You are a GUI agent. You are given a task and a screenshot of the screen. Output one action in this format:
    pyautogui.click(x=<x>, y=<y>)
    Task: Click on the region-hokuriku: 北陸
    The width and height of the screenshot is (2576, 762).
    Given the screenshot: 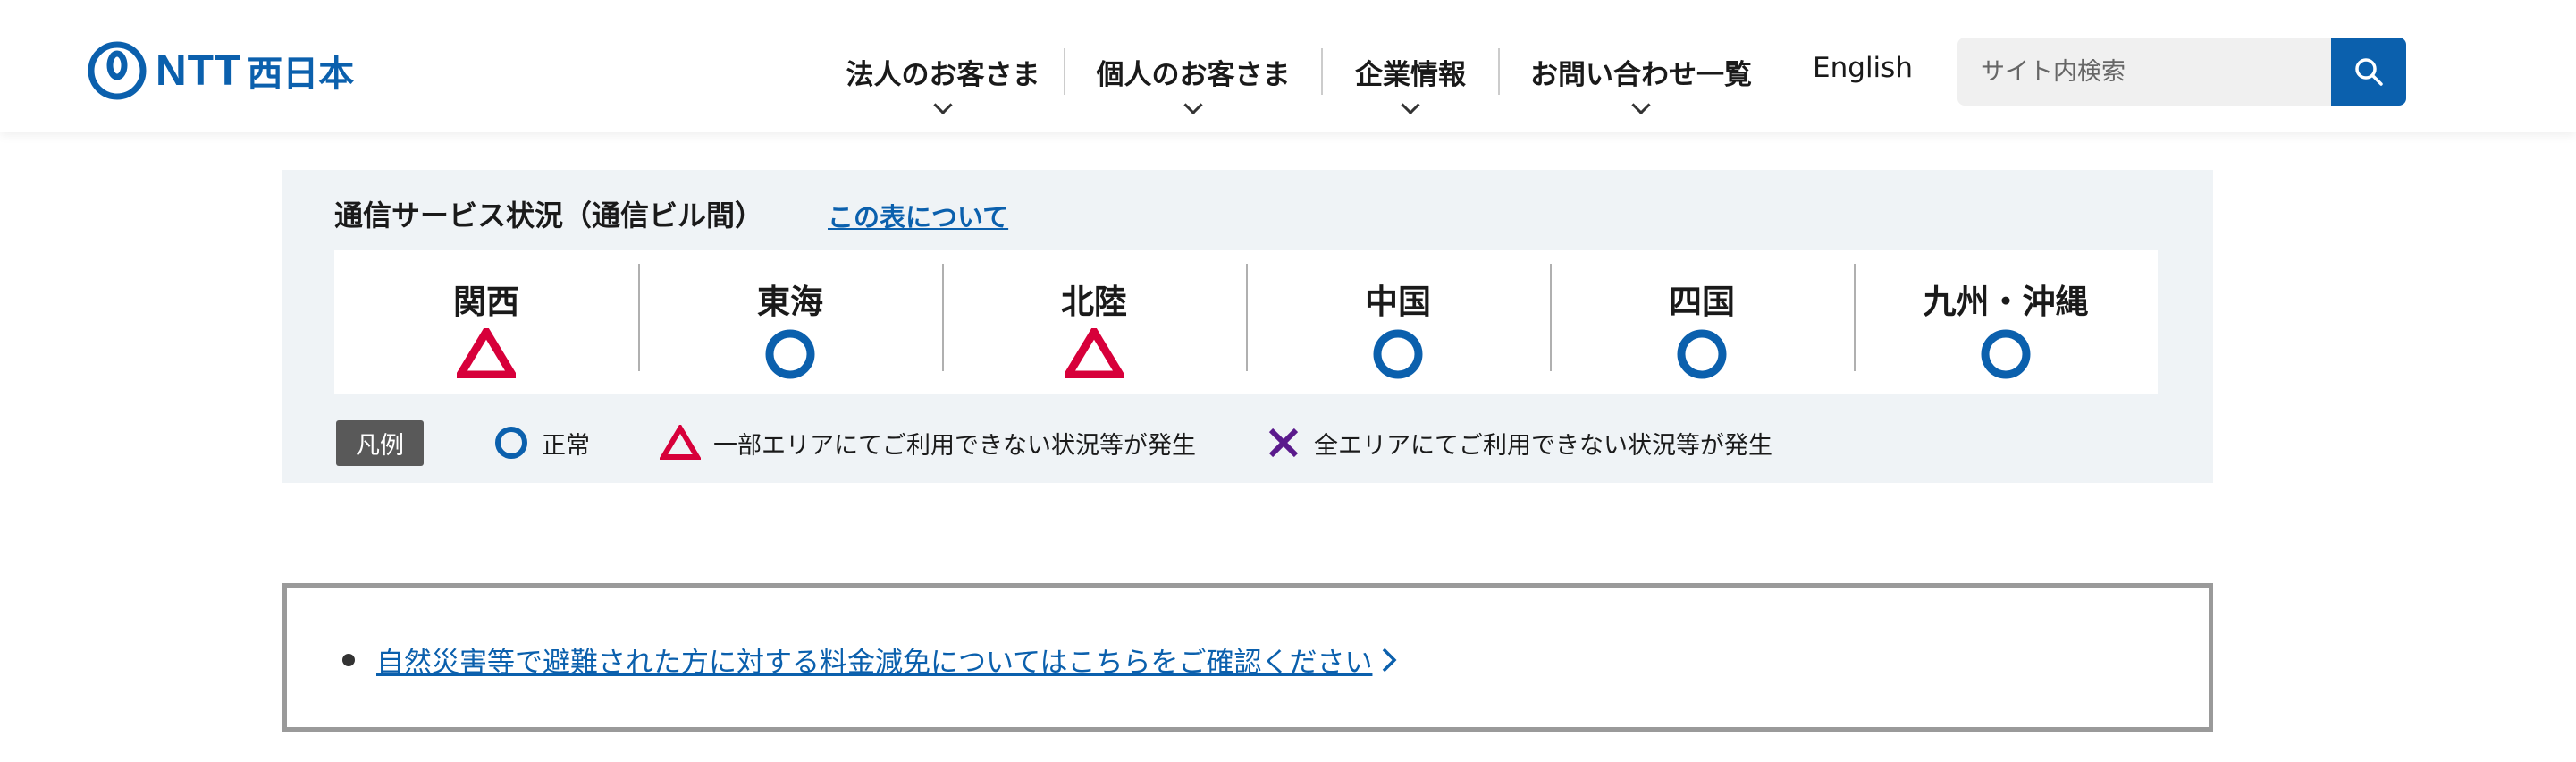 What is the action you would take?
    pyautogui.click(x=1094, y=322)
    